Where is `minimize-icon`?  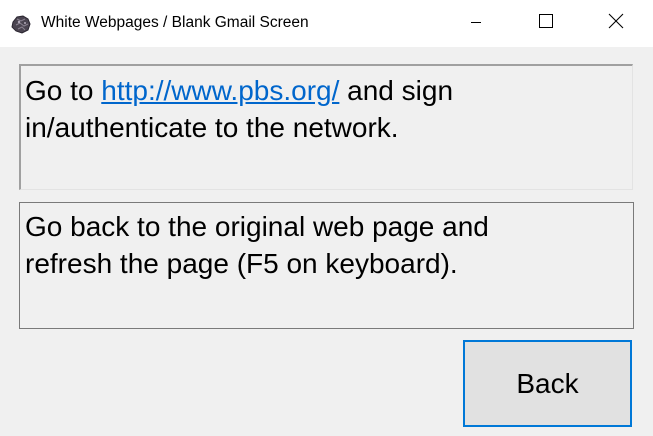 minimize-icon is located at coordinates (476, 24).